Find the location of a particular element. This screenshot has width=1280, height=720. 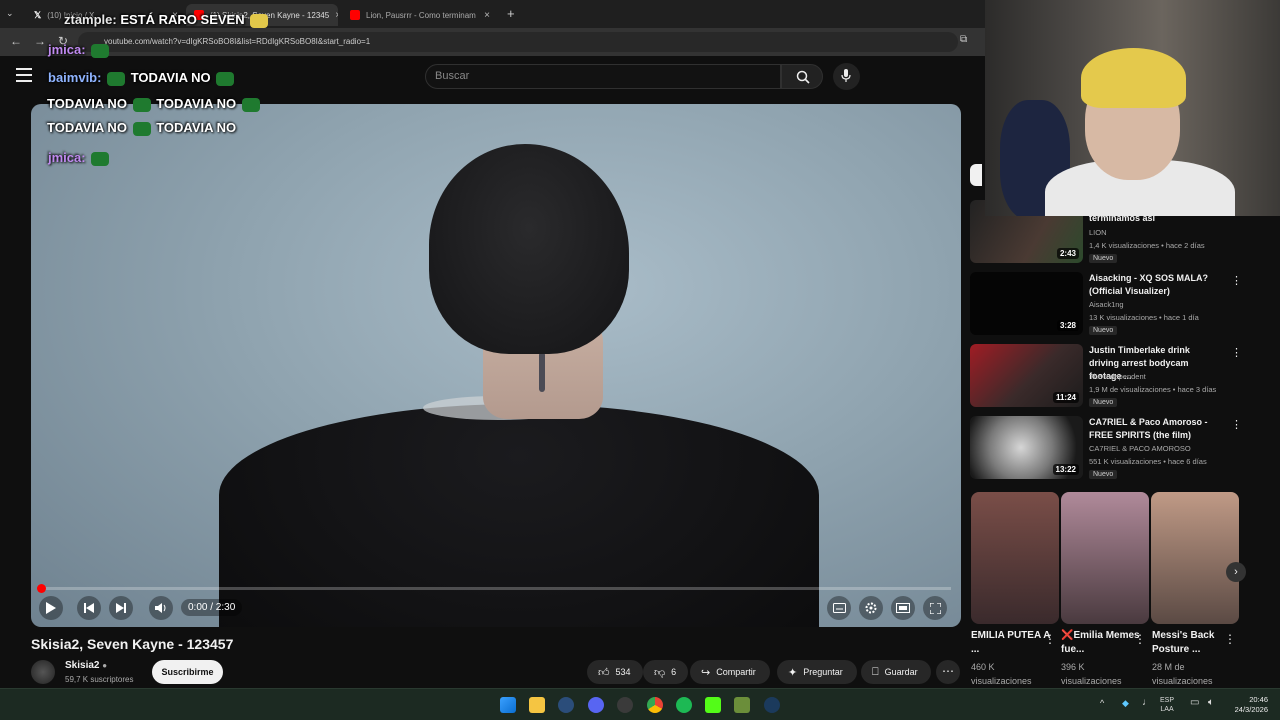

previous-icon is located at coordinates (89, 608).